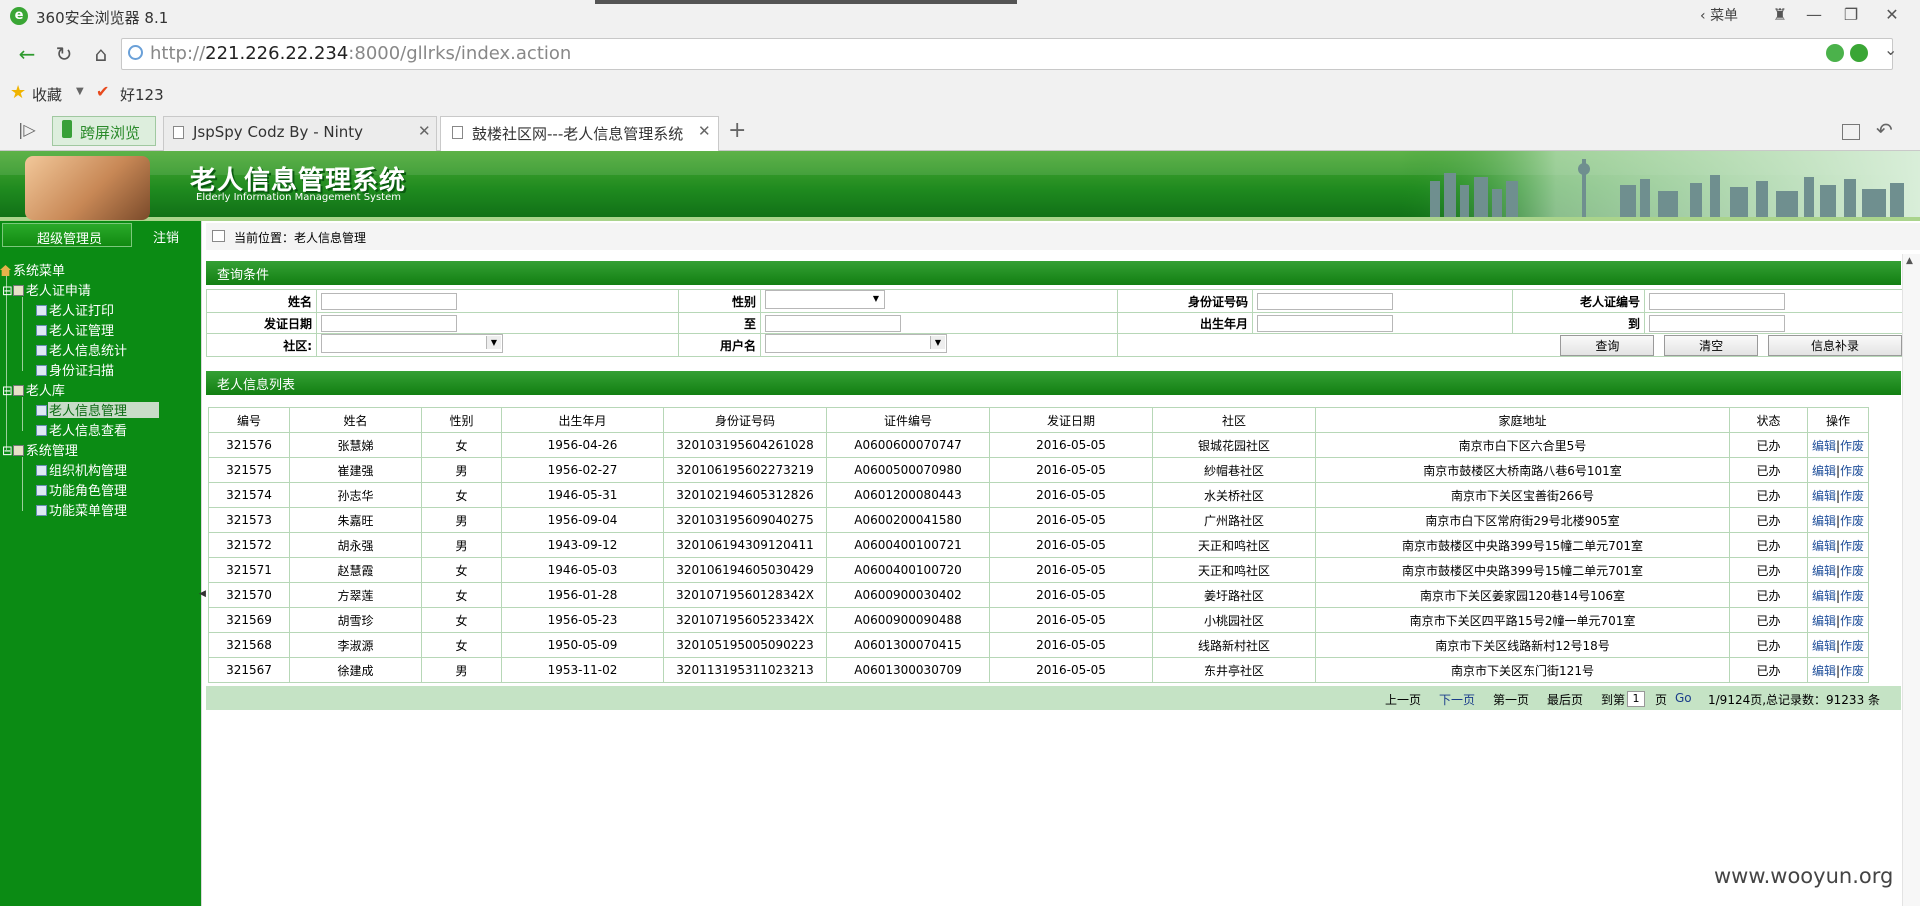 The image size is (1920, 906). I want to click on name-input, so click(389, 301).